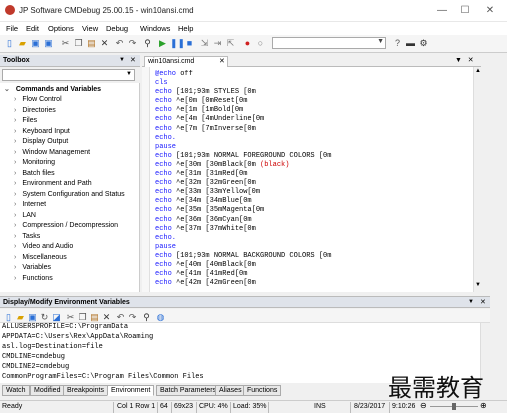 The height and width of the screenshot is (413, 507). I want to click on code-line: echo ^e[42m [42mGreen[0m, so click(313, 283).